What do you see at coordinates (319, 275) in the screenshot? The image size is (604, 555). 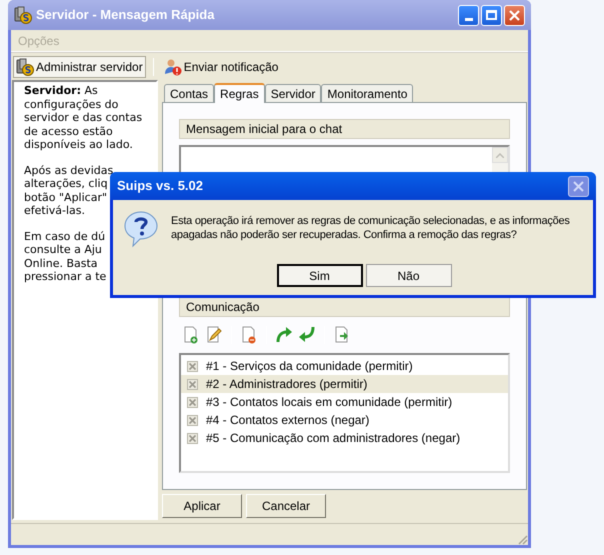 I see `dialog-button: Sim` at bounding box center [319, 275].